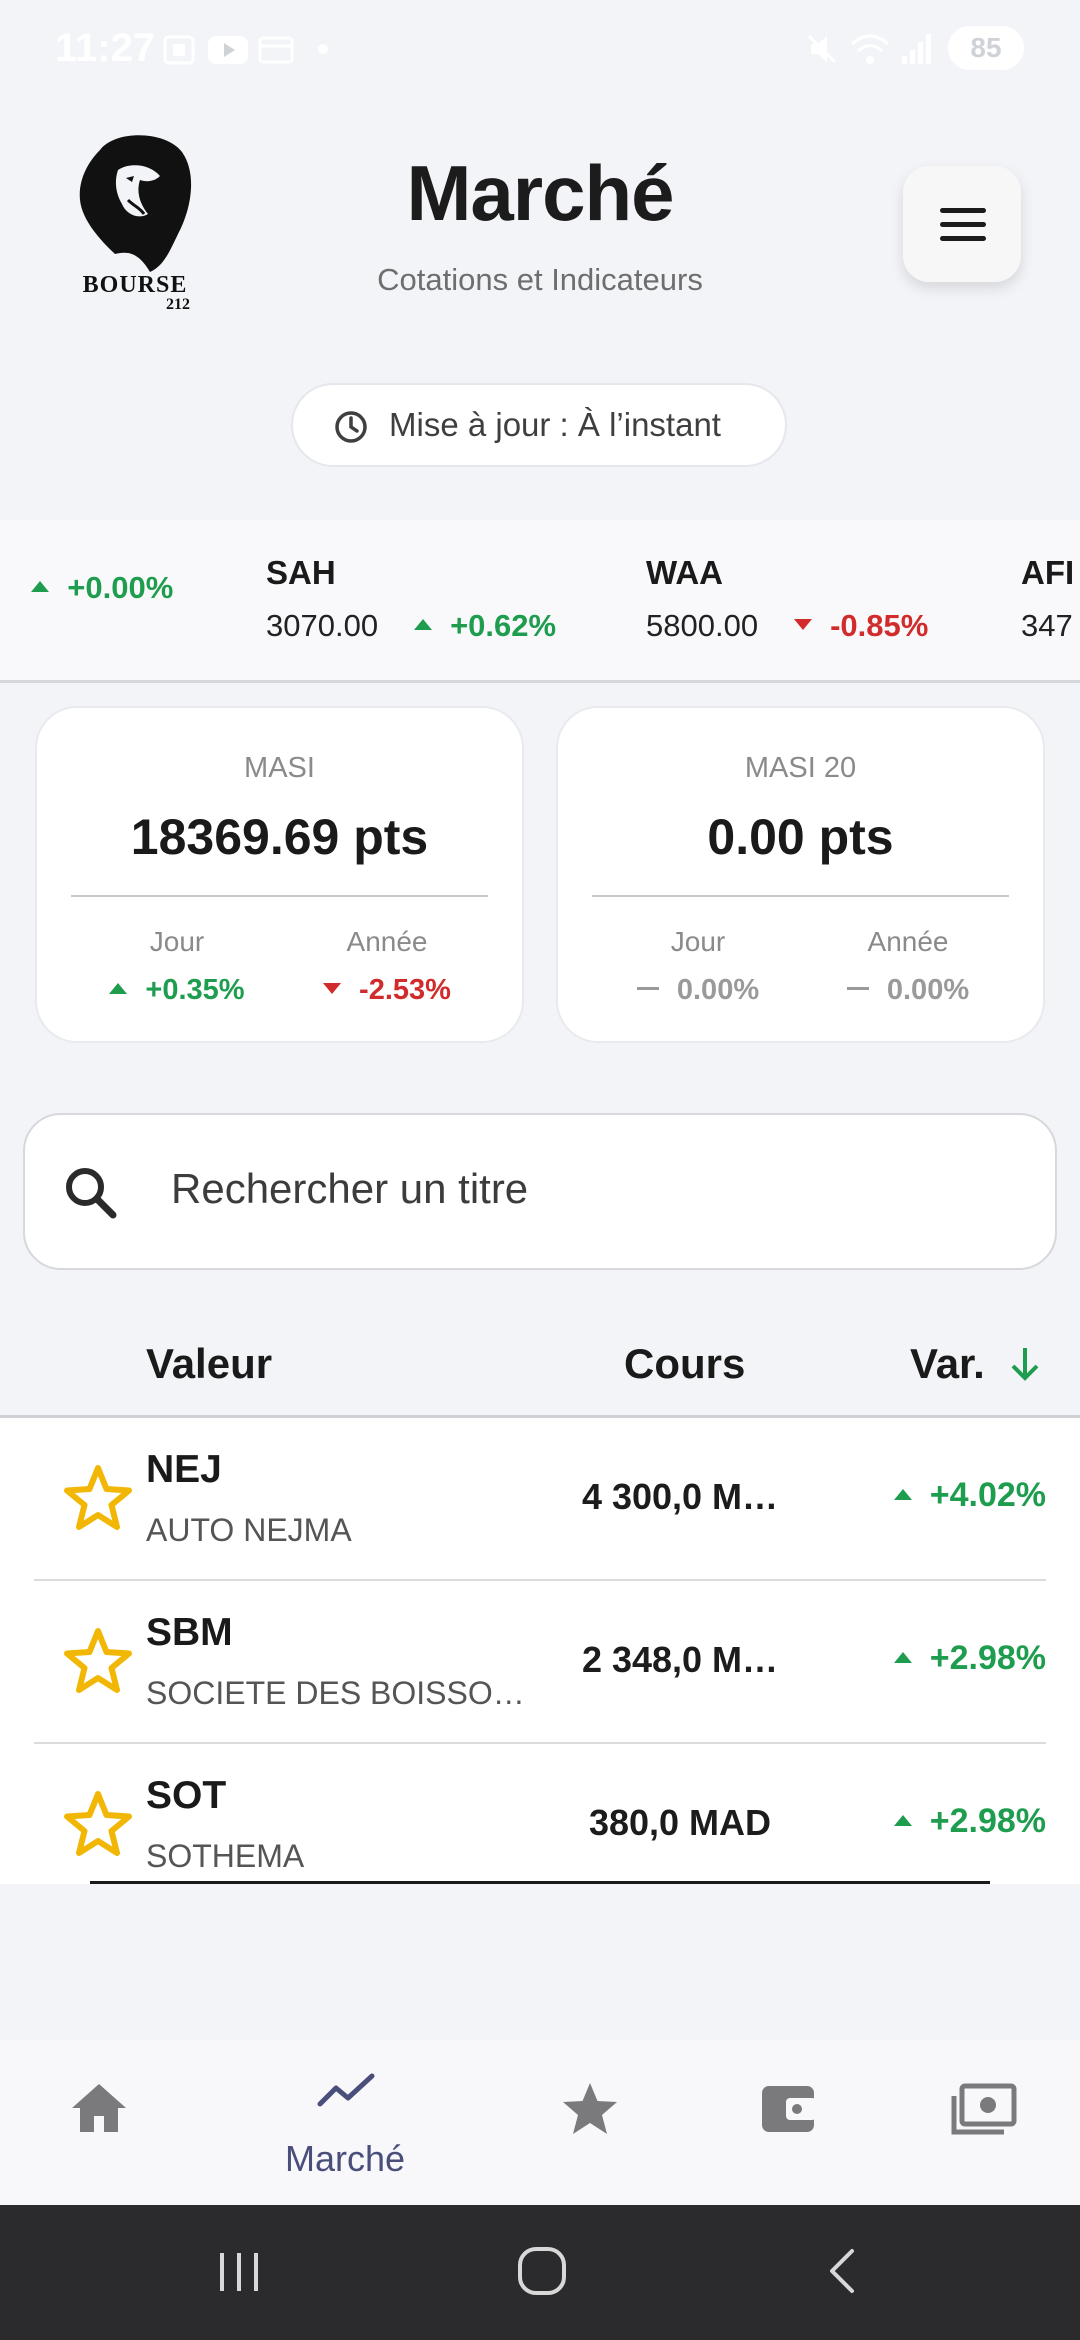 The width and height of the screenshot is (1080, 2340). What do you see at coordinates (189, 1632) in the screenshot?
I see `stock-symbol: SBM` at bounding box center [189, 1632].